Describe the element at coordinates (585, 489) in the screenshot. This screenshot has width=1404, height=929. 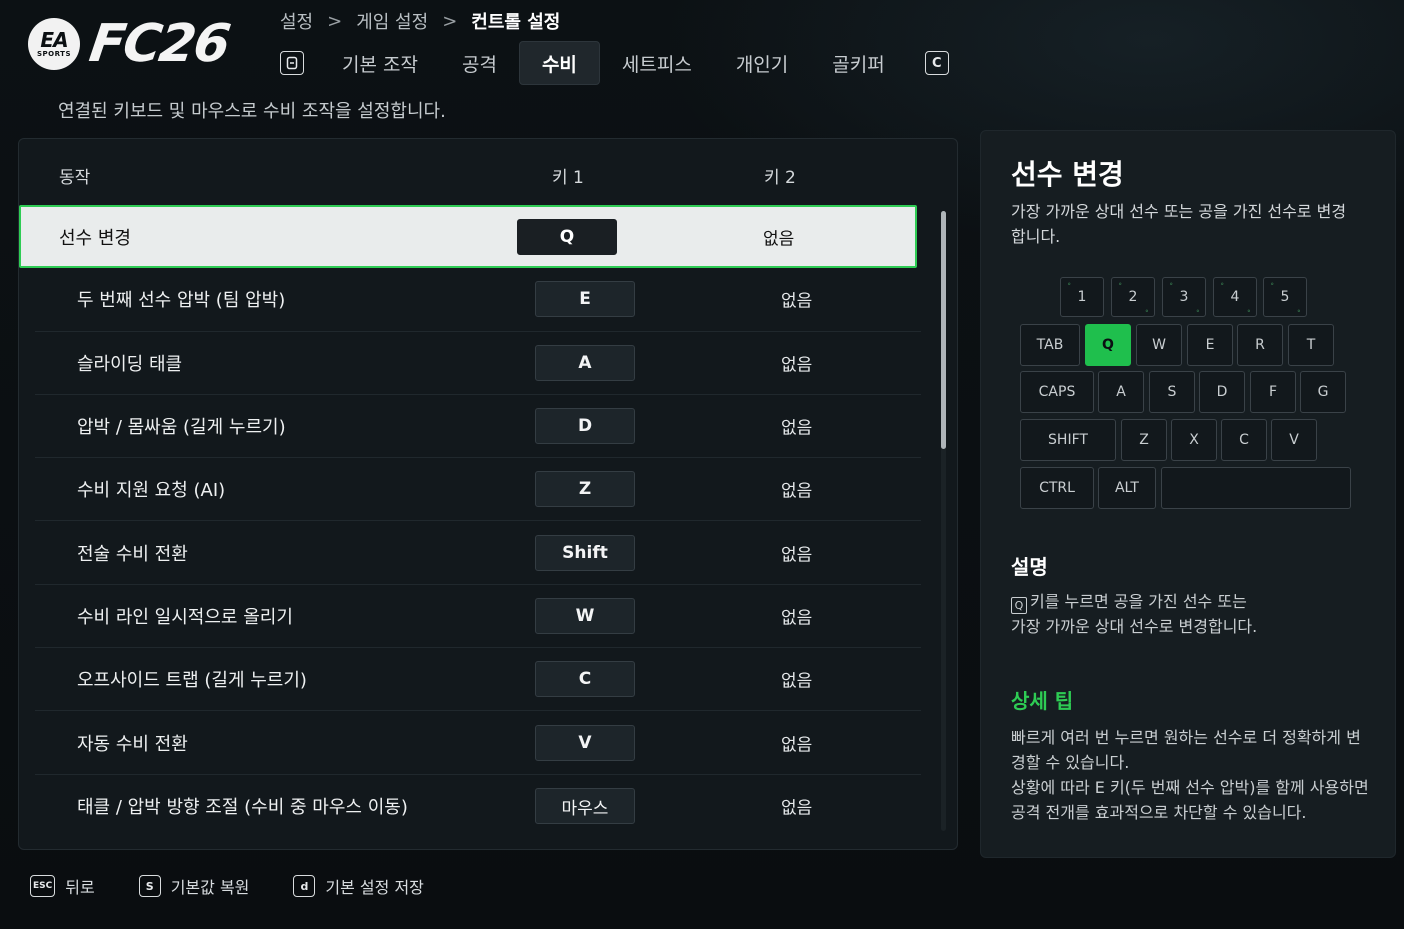
I see `key1-binding-button: Z` at that location.